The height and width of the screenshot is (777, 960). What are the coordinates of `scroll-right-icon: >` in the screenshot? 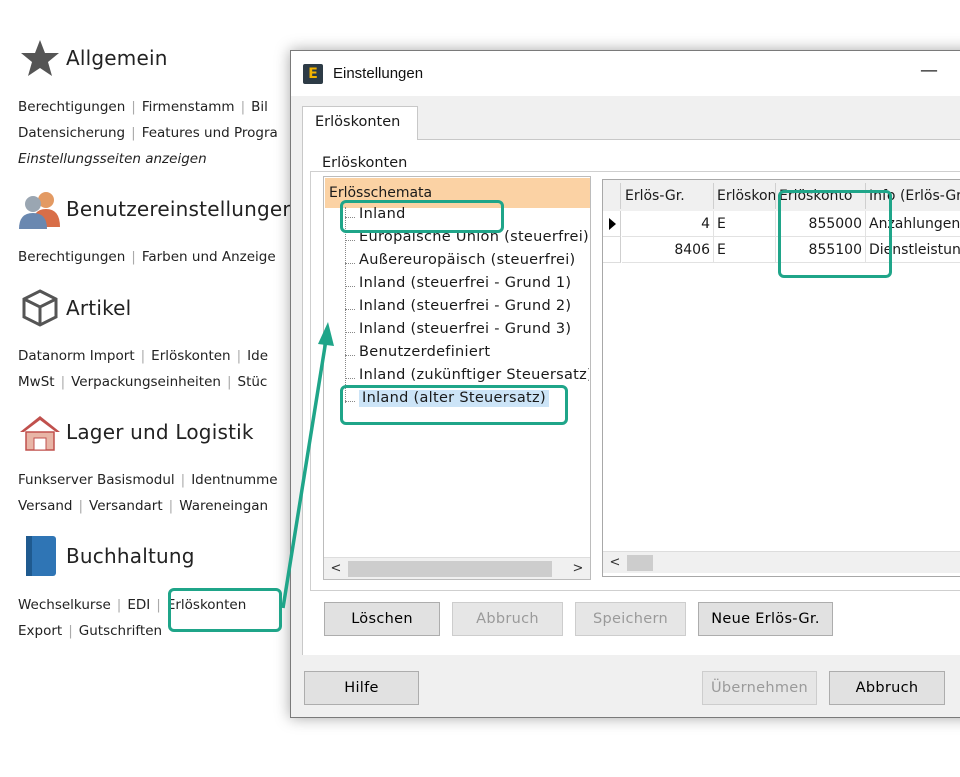 It's located at (578, 569).